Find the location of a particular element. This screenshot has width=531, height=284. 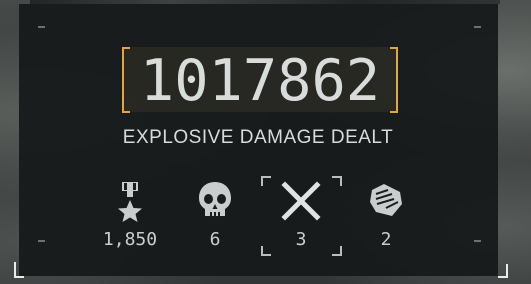

frame-corner-right is located at coordinates (503, 271).